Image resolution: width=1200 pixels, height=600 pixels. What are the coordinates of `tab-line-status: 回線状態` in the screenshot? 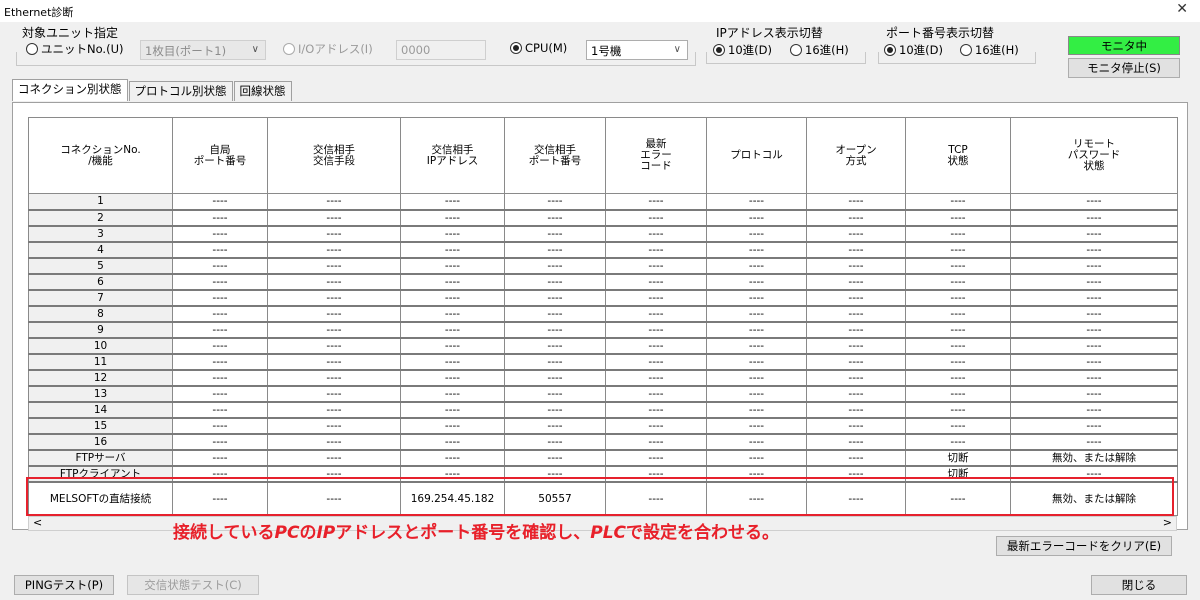 It's located at (262, 91).